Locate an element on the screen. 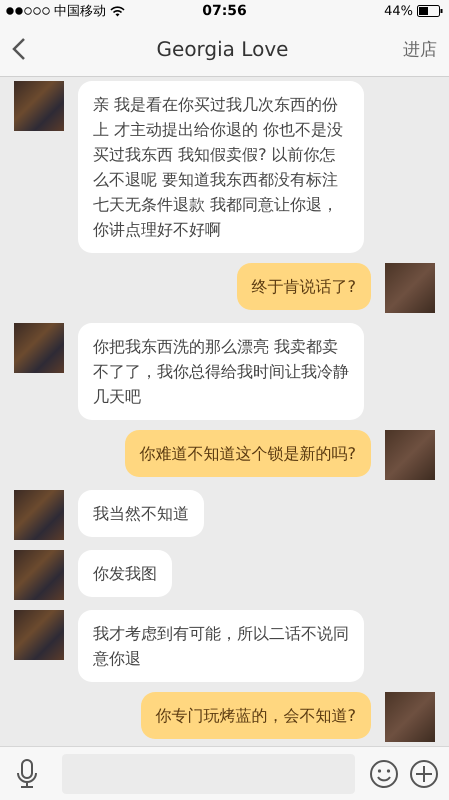  message-bubble: 你把我东西洗的那么漂亮 我卖都卖不了了，我你总得给我时间让我冷静几天吧 is located at coordinates (221, 371).